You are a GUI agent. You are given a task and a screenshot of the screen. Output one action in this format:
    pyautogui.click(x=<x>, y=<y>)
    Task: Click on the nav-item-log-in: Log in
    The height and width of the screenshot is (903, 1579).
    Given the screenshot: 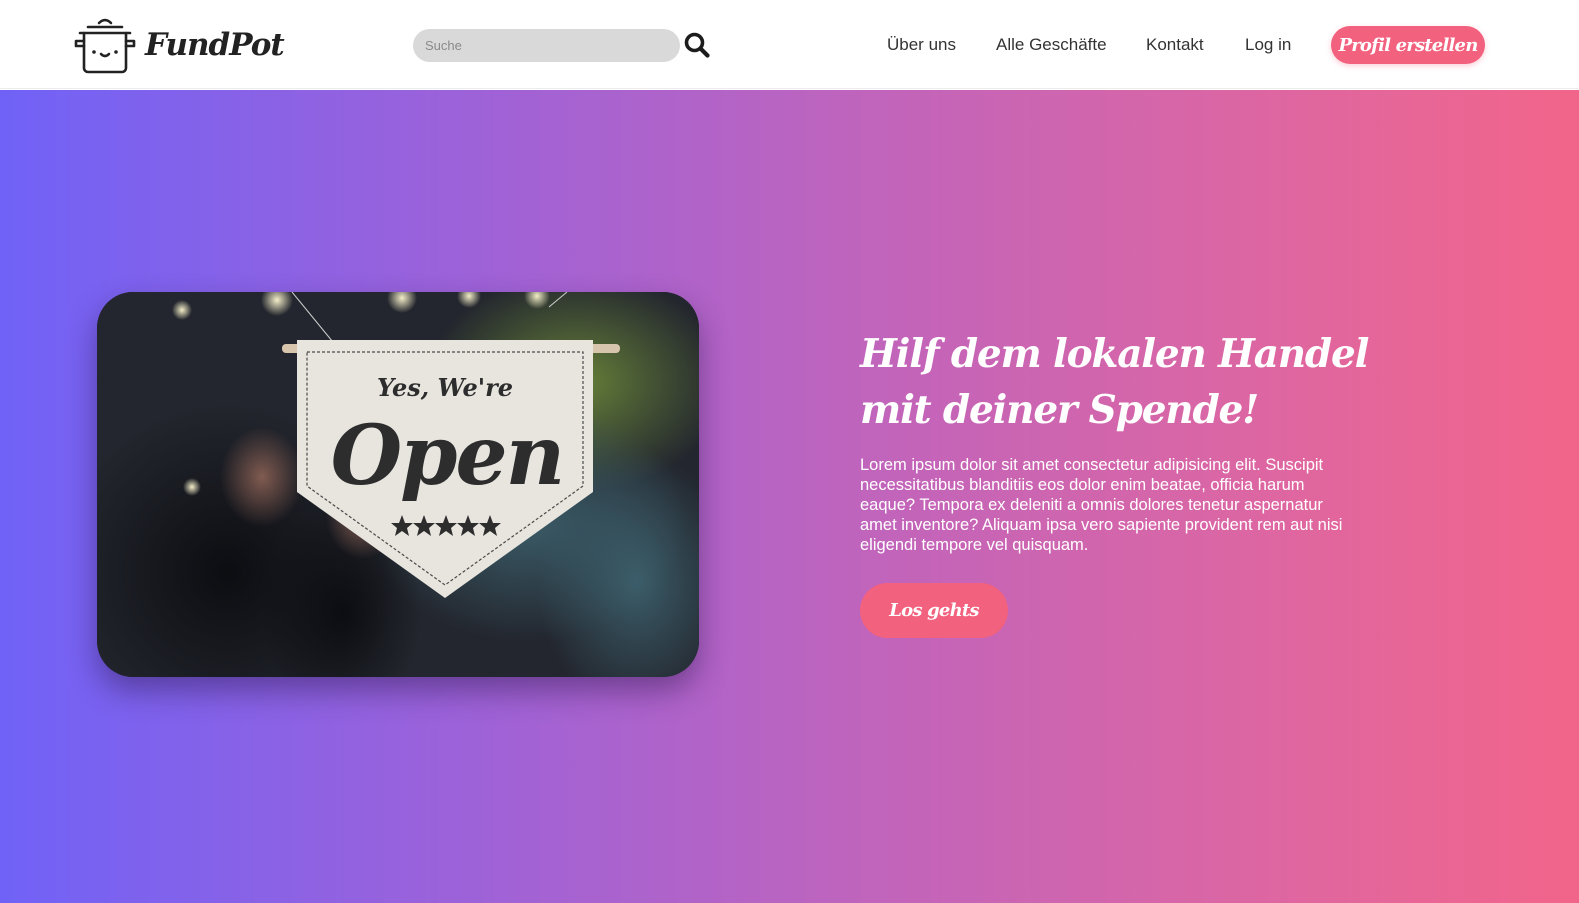 What is the action you would take?
    pyautogui.click(x=1268, y=45)
    